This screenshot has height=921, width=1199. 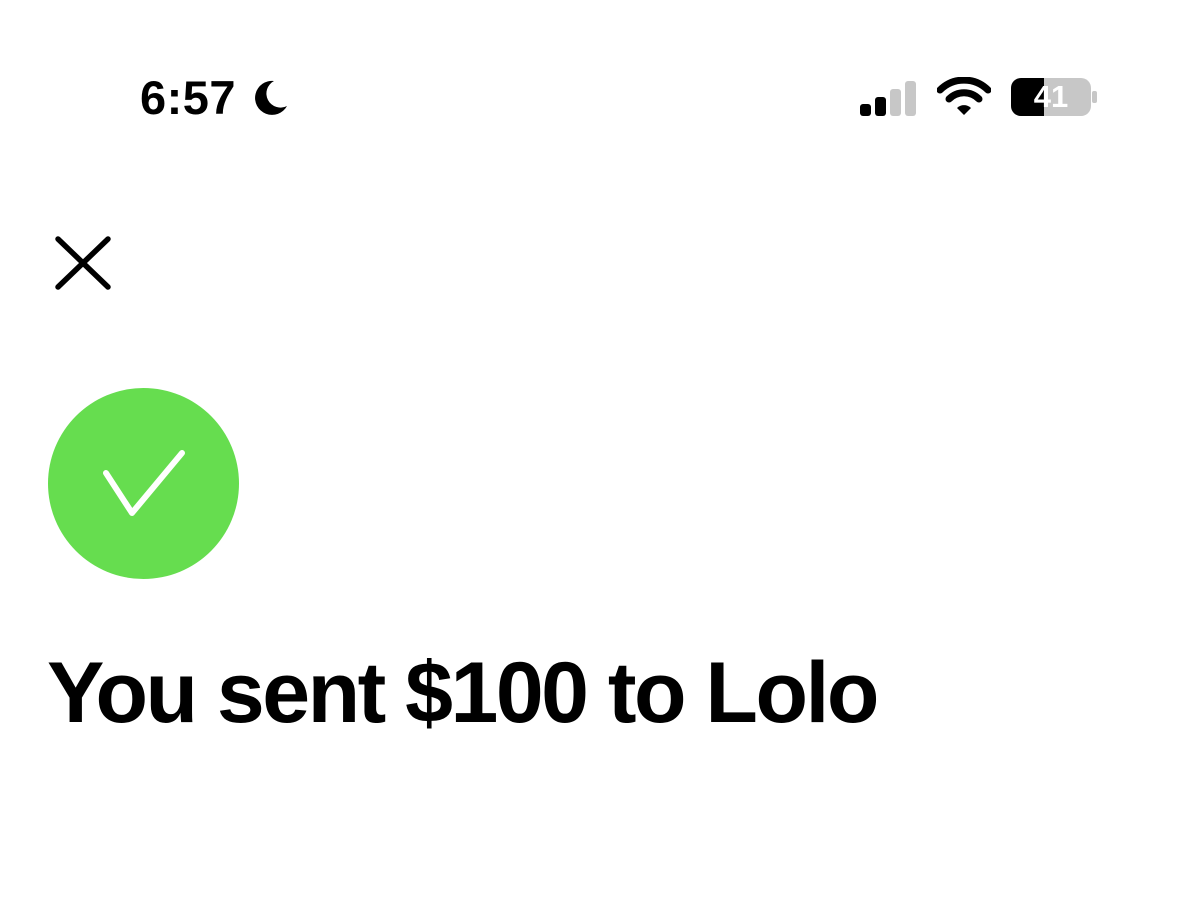 What do you see at coordinates (463, 693) in the screenshot?
I see `payment-confirmation-headline: You sent $100 to Lolo` at bounding box center [463, 693].